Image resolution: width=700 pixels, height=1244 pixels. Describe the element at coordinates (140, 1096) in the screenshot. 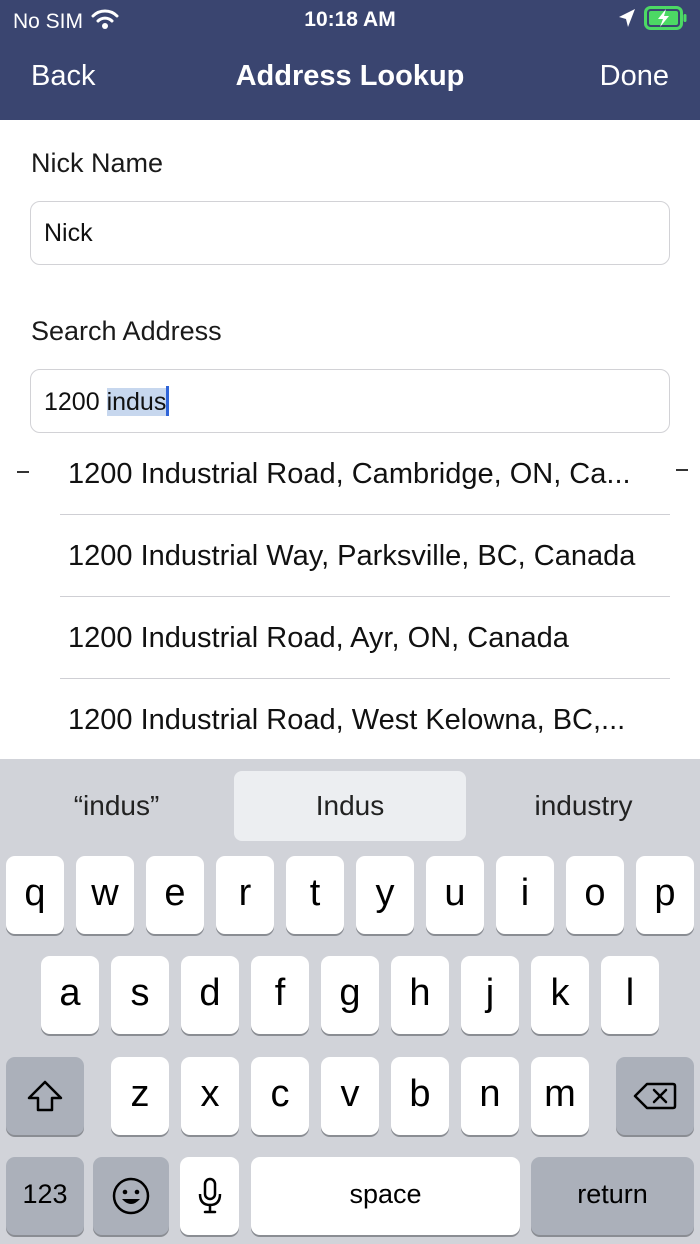

I see `key-z: z` at that location.